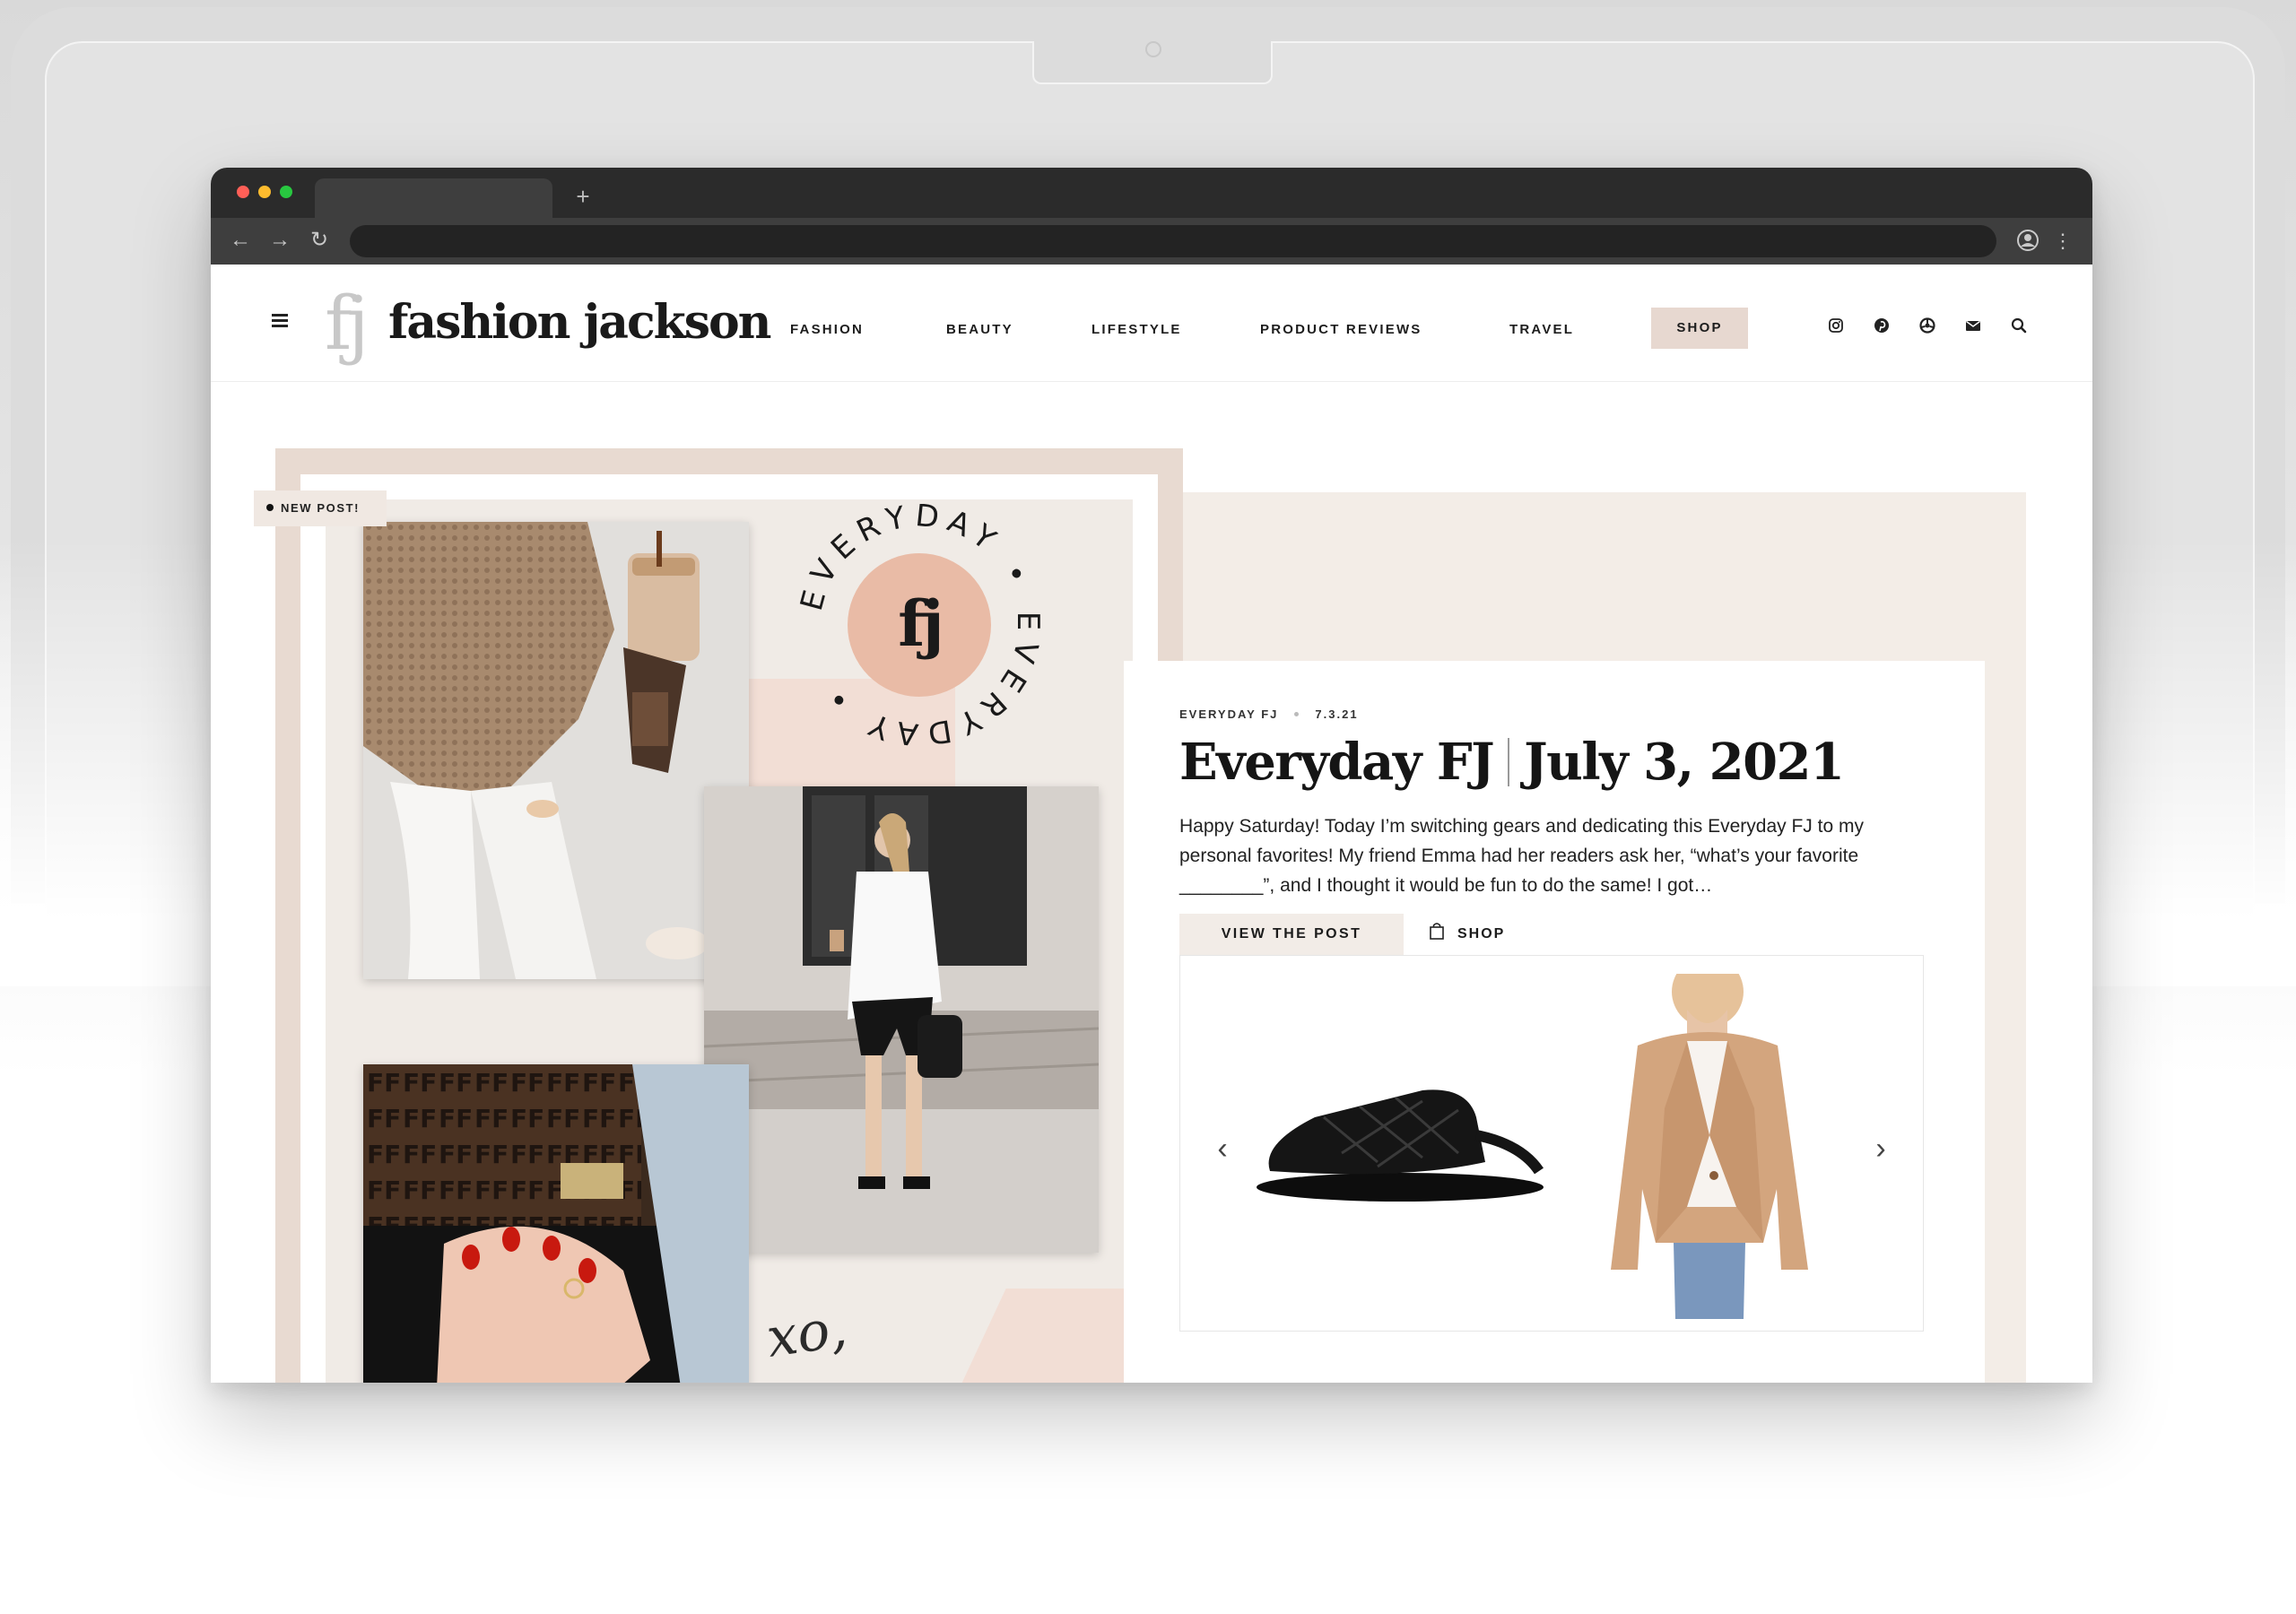 This screenshot has width=2296, height=1614. I want to click on site-logo: fashion jackson, so click(579, 322).